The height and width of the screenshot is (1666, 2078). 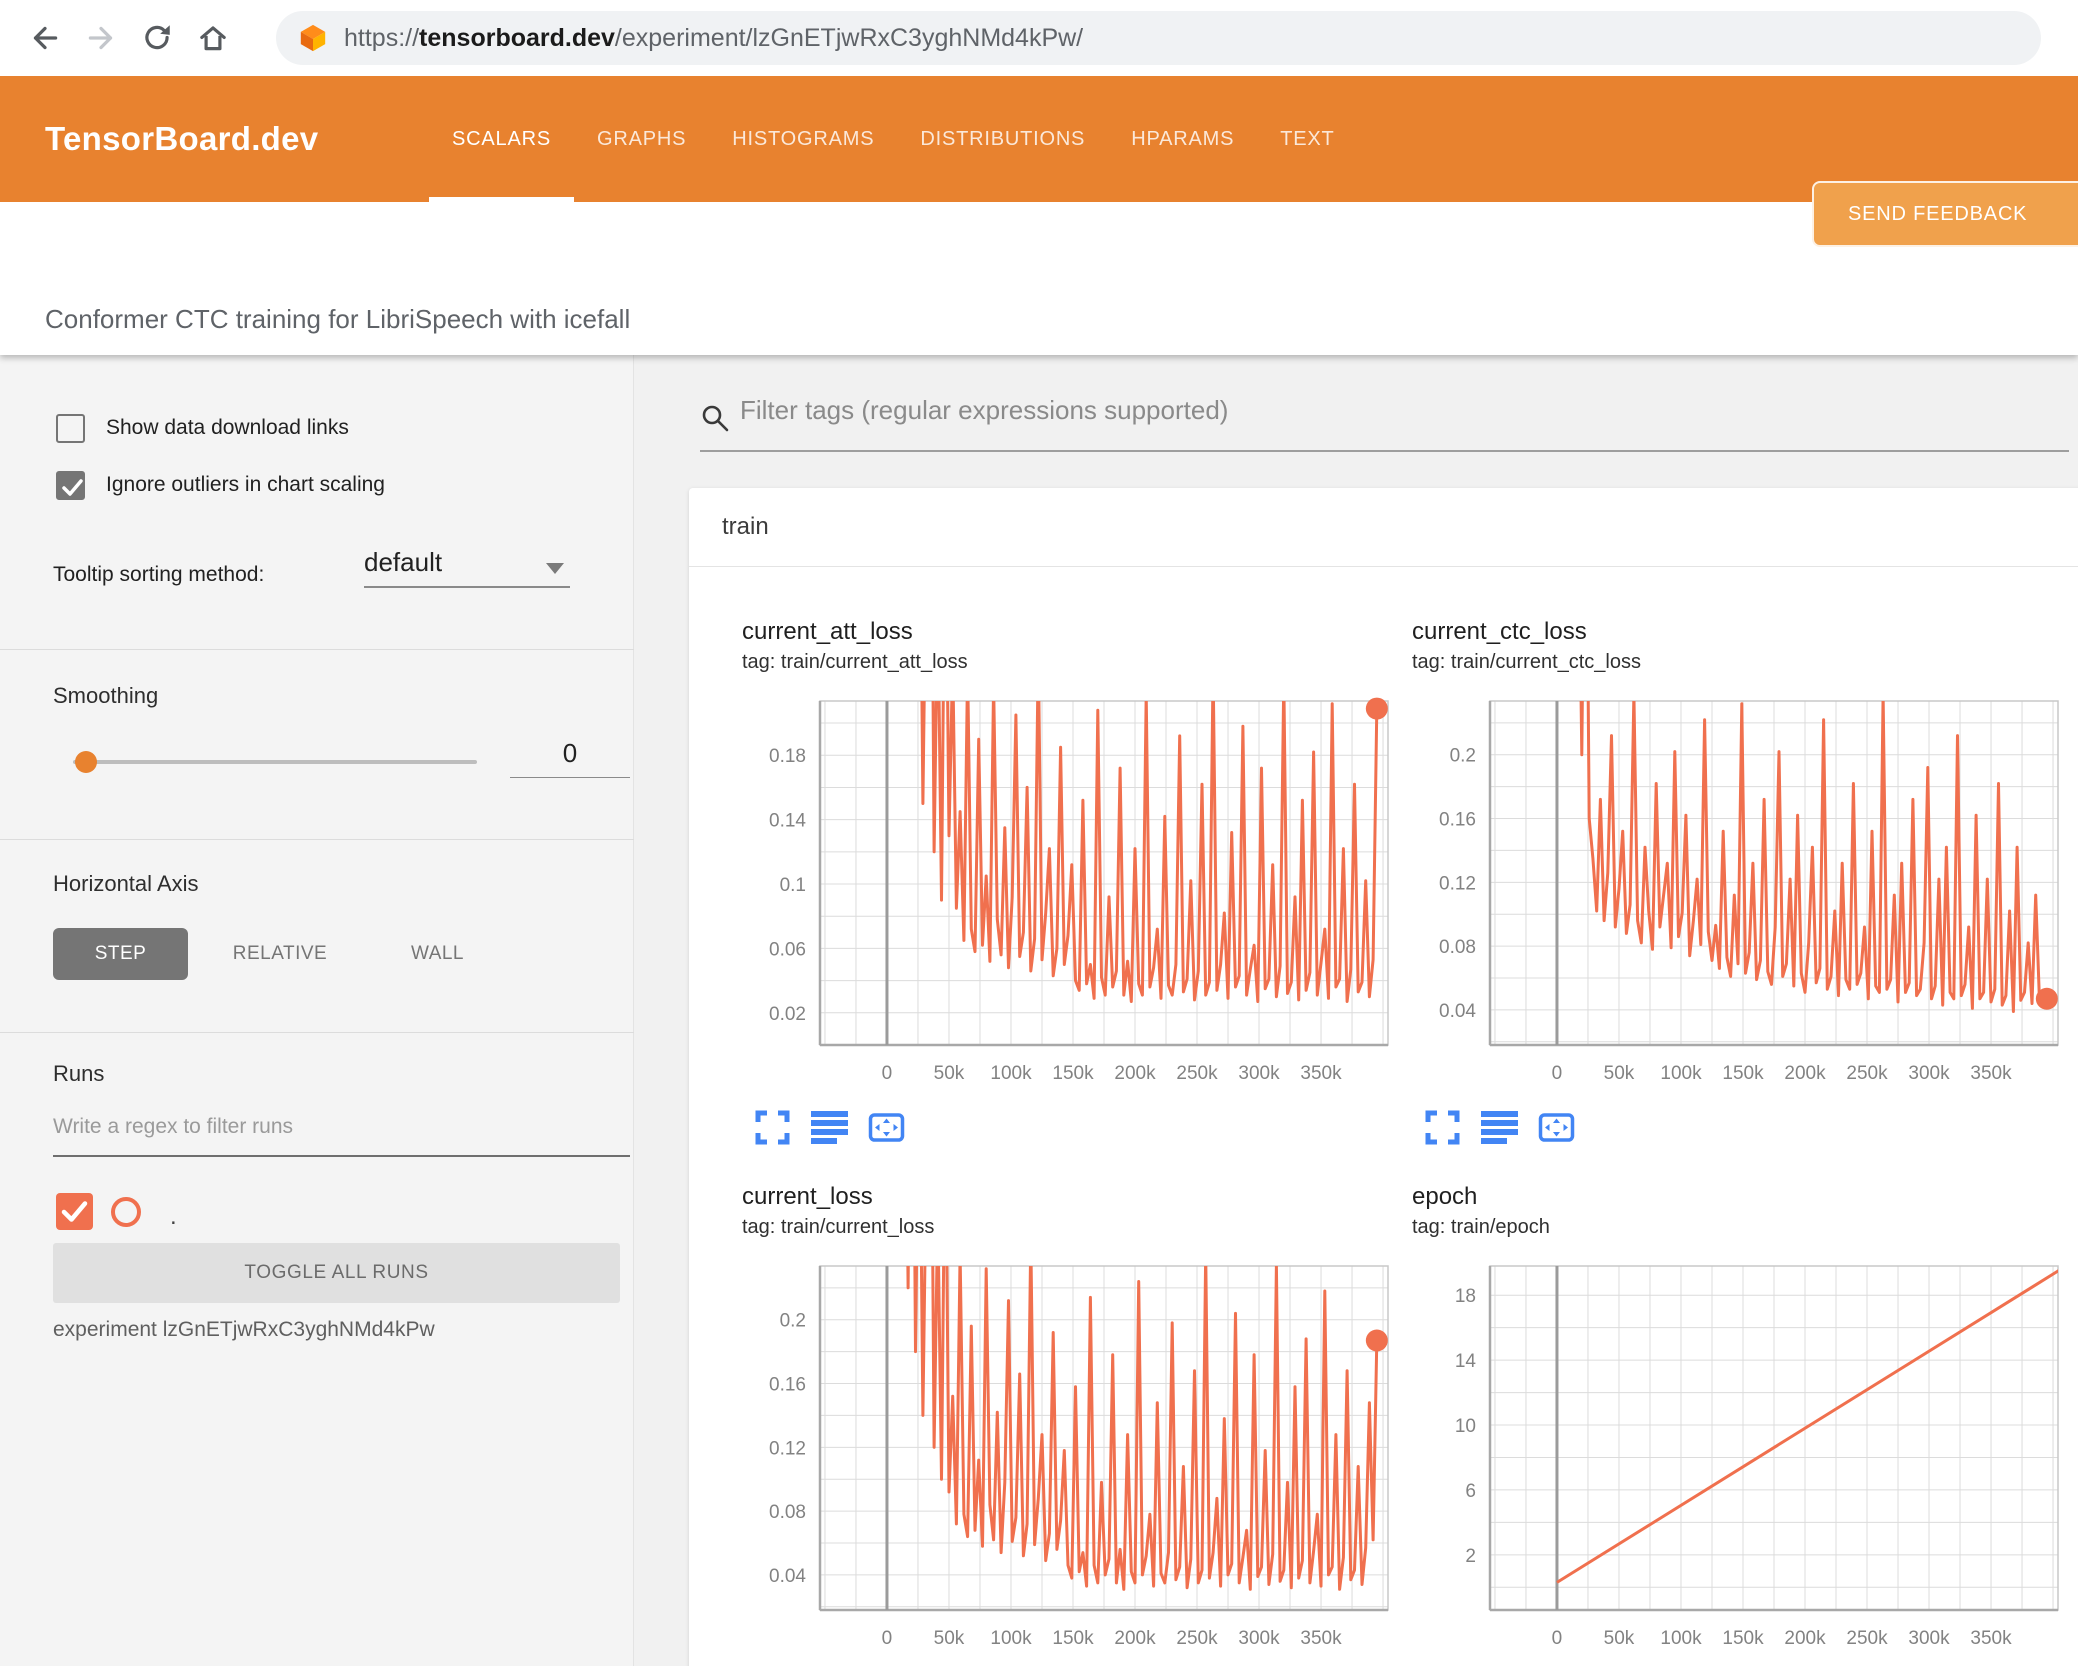 I want to click on smoothing-slider-track, so click(x=275, y=762).